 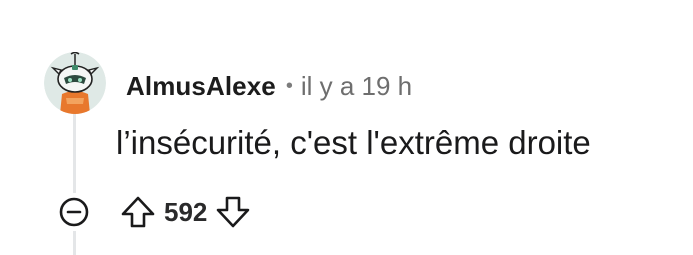 I want to click on downvote-arrow-icon, so click(x=233, y=212).